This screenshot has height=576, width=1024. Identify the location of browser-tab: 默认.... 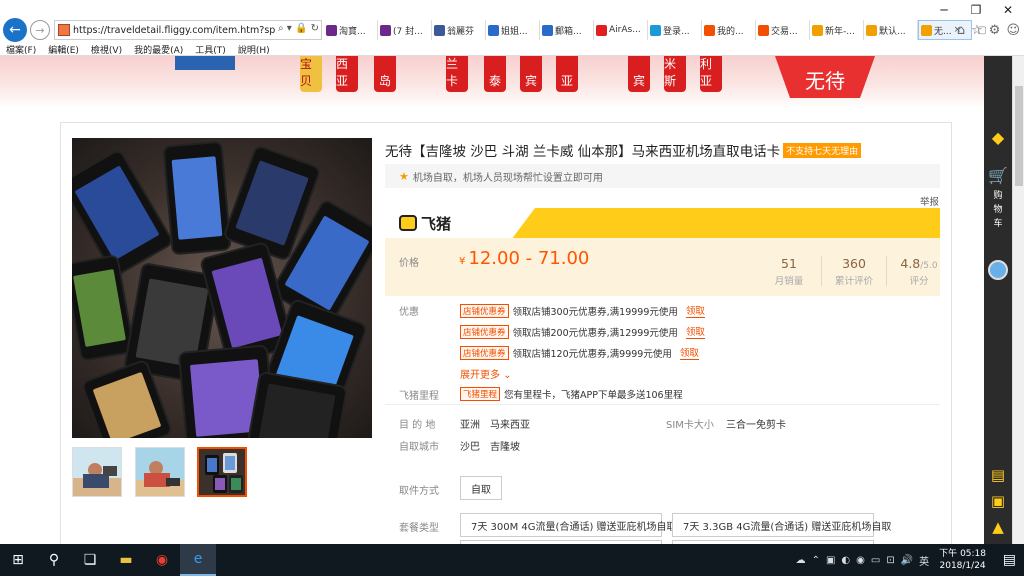
(891, 30).